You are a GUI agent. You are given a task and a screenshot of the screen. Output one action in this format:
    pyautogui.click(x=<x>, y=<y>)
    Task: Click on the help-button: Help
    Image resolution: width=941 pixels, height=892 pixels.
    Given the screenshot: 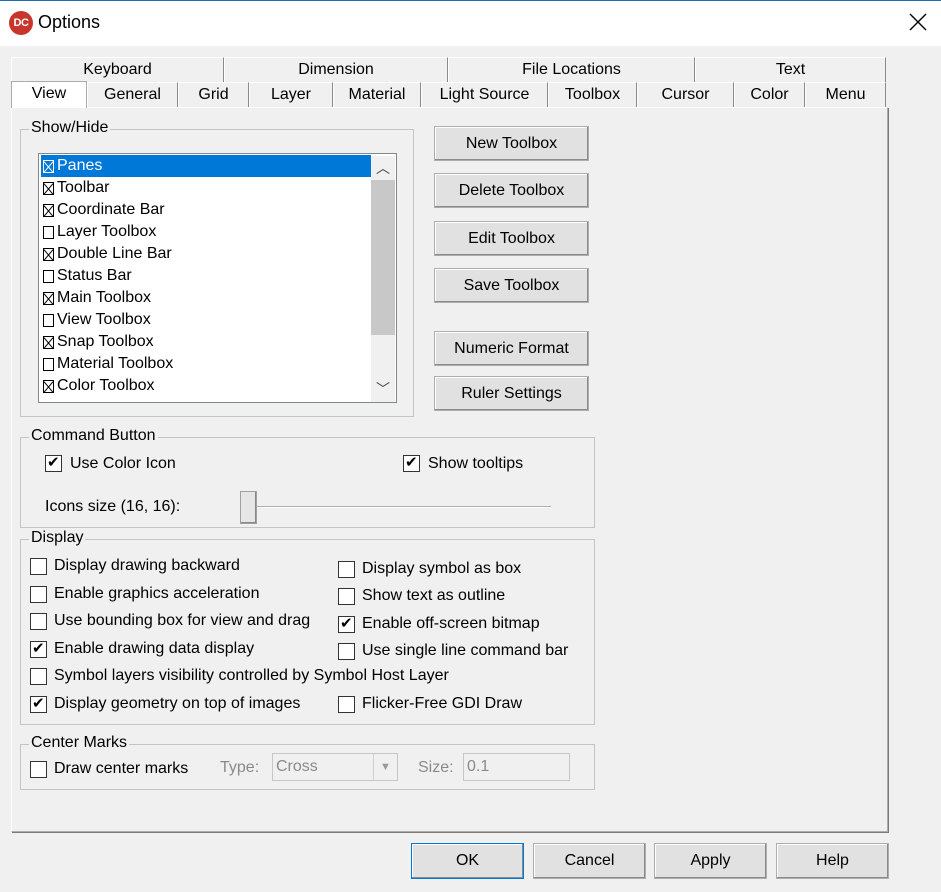 What is the action you would take?
    pyautogui.click(x=832, y=861)
    